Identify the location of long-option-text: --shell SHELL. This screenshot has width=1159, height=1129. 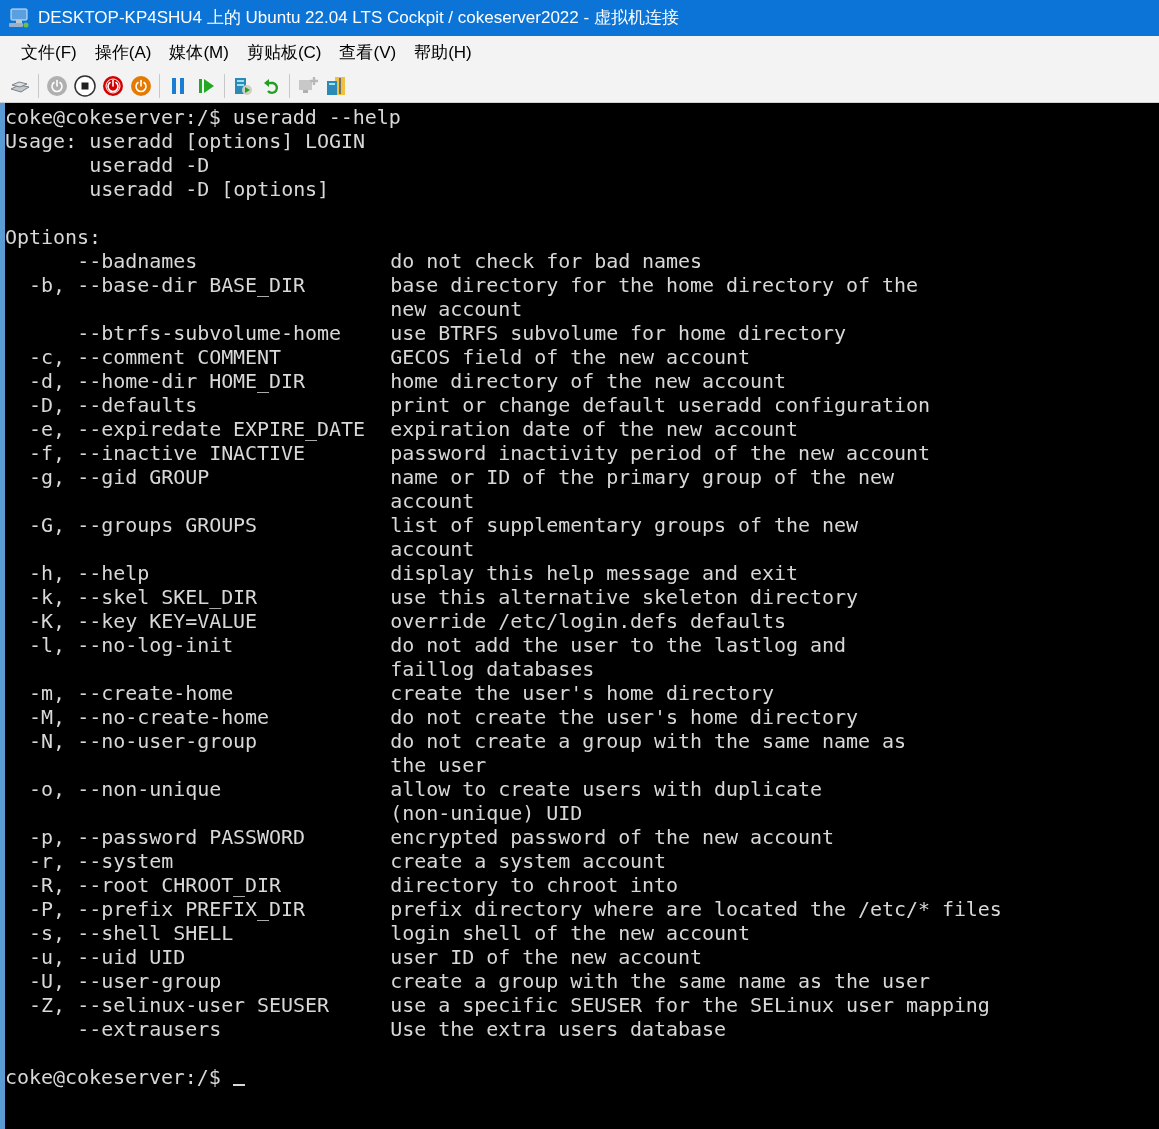
(155, 933).